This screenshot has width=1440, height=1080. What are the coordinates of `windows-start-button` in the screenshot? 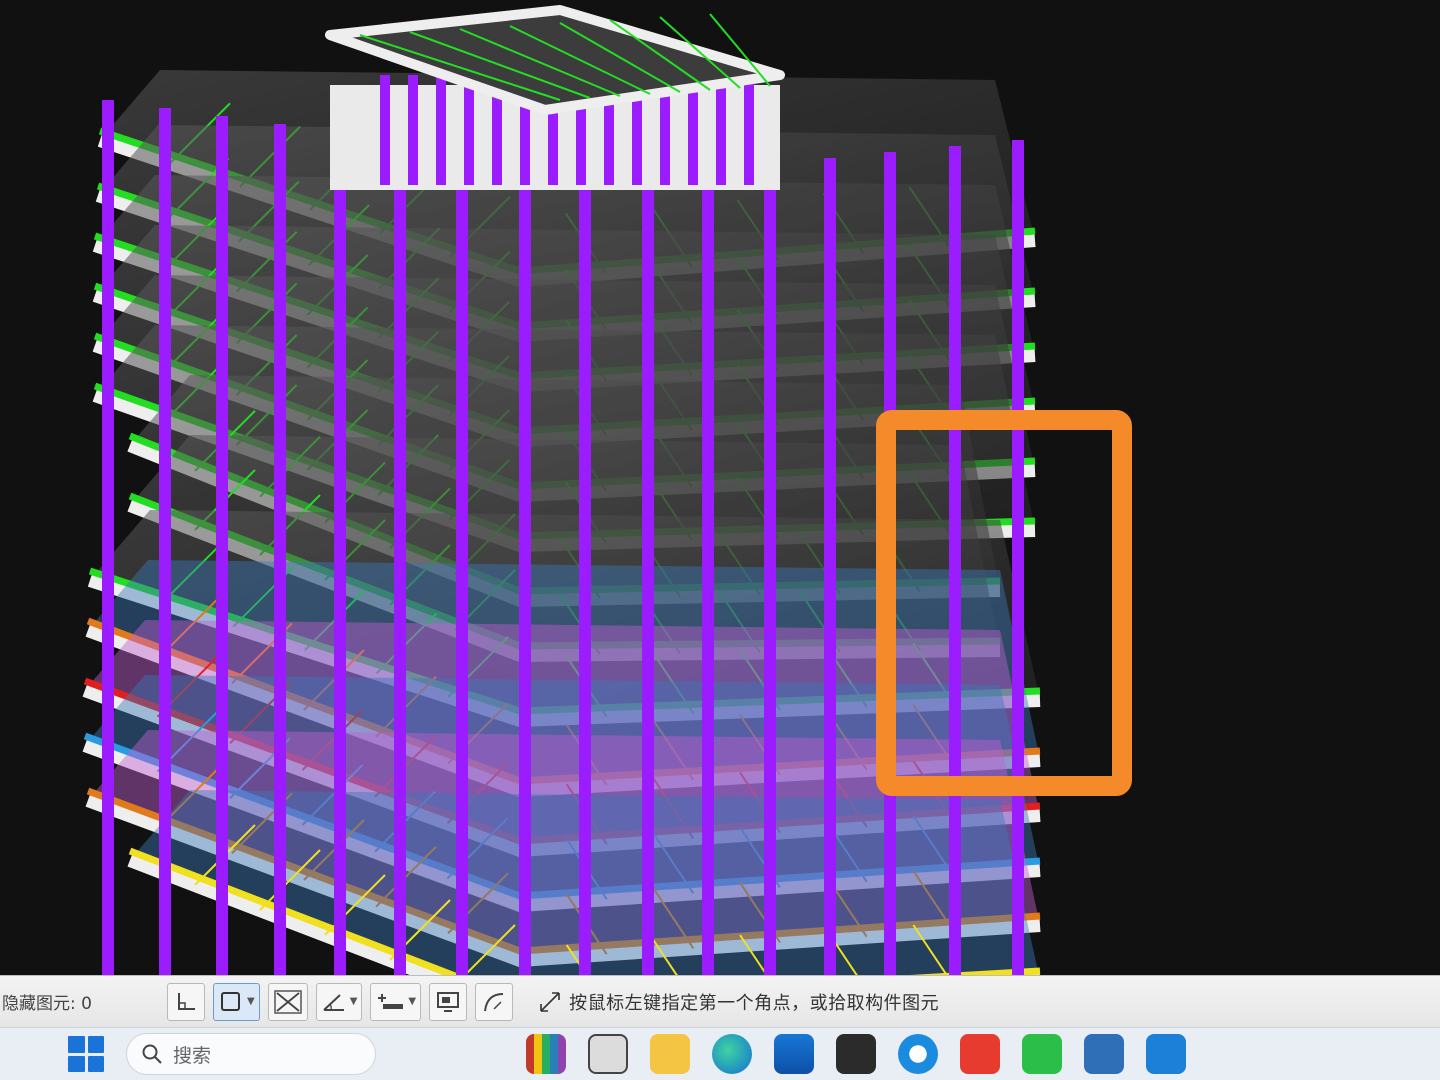 It's located at (86, 1054).